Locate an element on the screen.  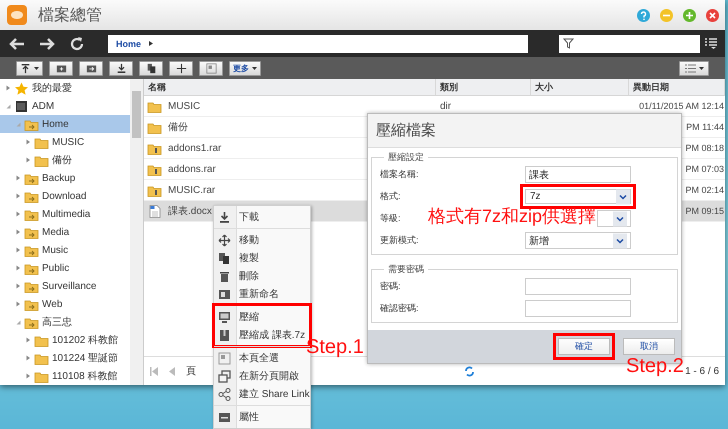
dialog-button: 取消 is located at coordinates (649, 346).